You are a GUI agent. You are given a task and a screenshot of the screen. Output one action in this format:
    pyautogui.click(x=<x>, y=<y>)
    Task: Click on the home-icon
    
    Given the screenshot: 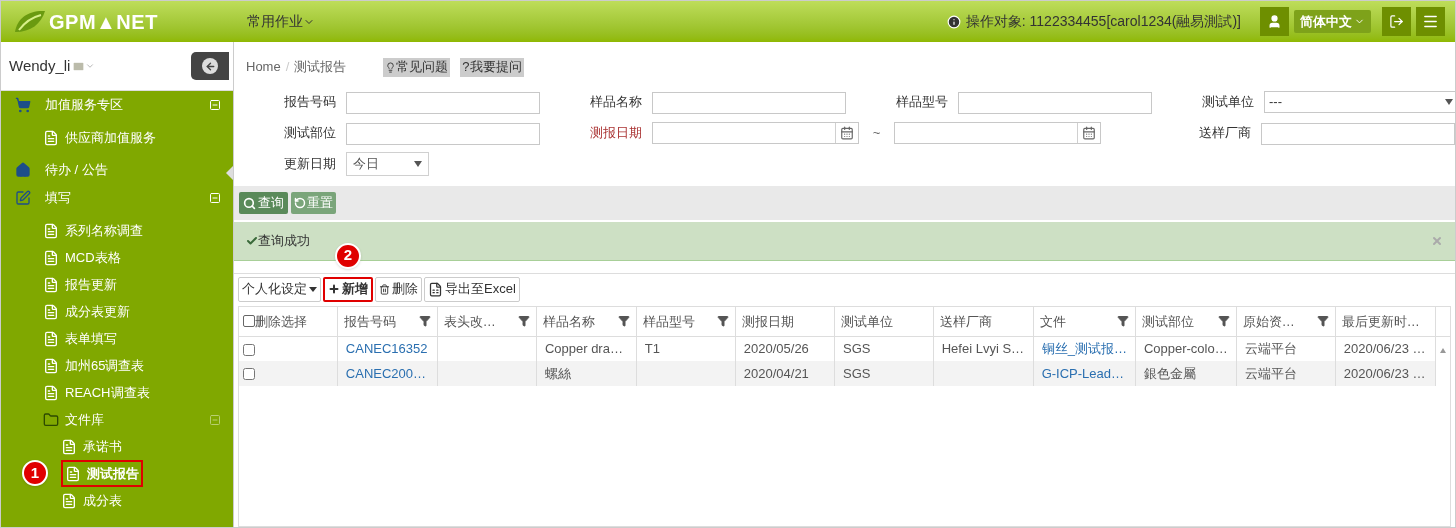 What is the action you would take?
    pyautogui.click(x=23, y=170)
    